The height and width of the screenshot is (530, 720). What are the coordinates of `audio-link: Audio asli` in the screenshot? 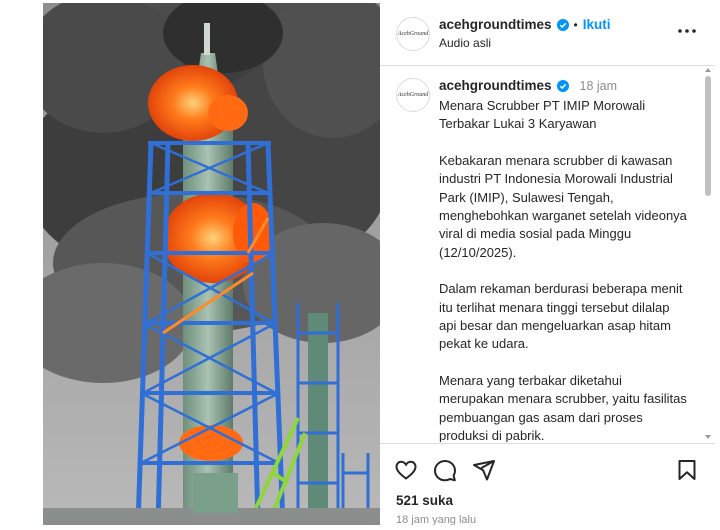 It's located at (465, 43).